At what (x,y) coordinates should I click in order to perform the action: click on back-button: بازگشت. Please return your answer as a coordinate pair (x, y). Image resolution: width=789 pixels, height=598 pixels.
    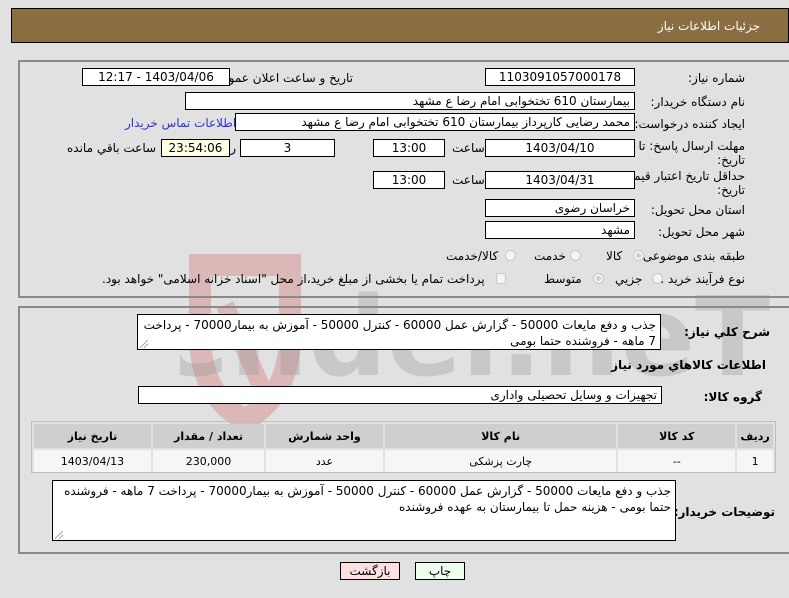
    Looking at the image, I should click on (370, 571).